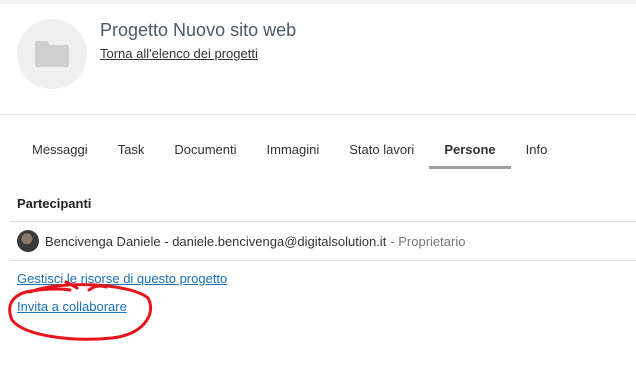  I want to click on tab-documenti: Documenti, so click(205, 149).